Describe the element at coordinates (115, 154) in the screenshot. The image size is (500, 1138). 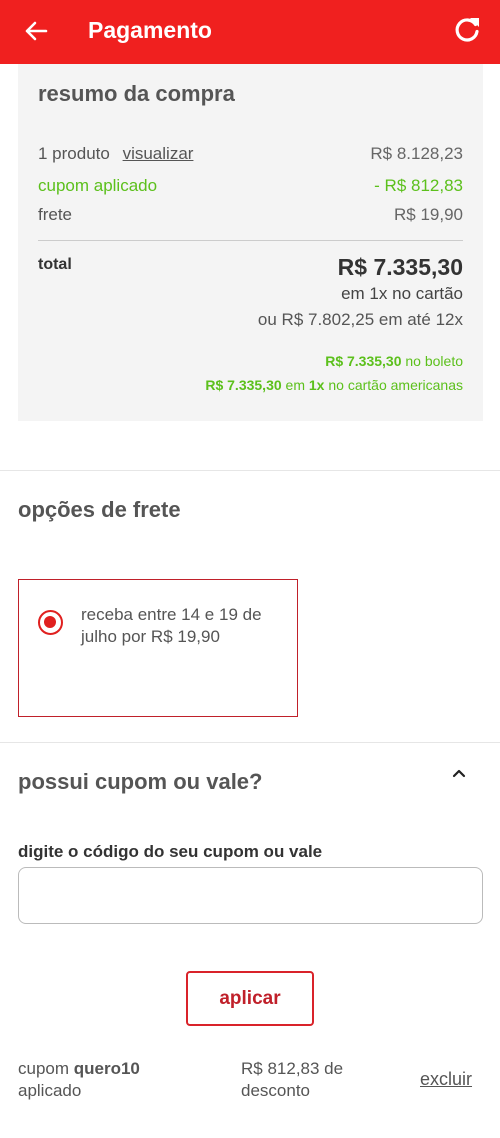
I see `products-row-label: 1 produto visualizar` at that location.